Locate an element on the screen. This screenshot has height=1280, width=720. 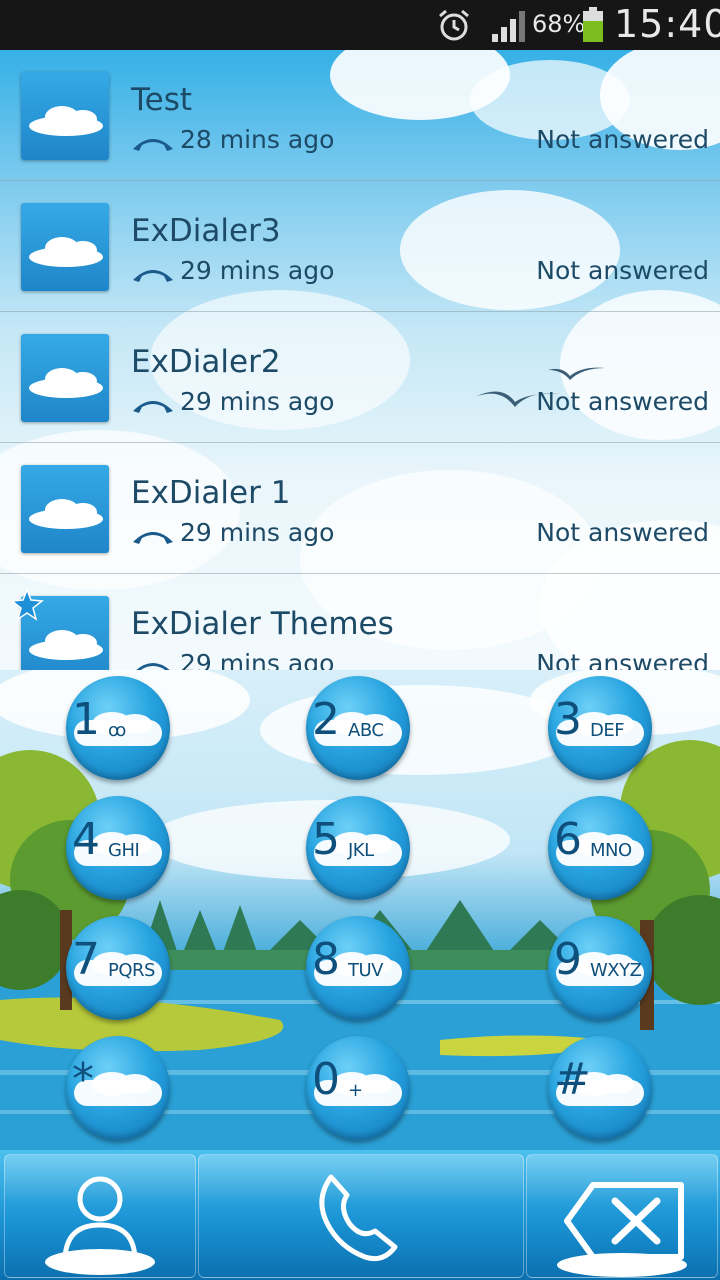
key-letters: ꝏ is located at coordinates (117, 730).